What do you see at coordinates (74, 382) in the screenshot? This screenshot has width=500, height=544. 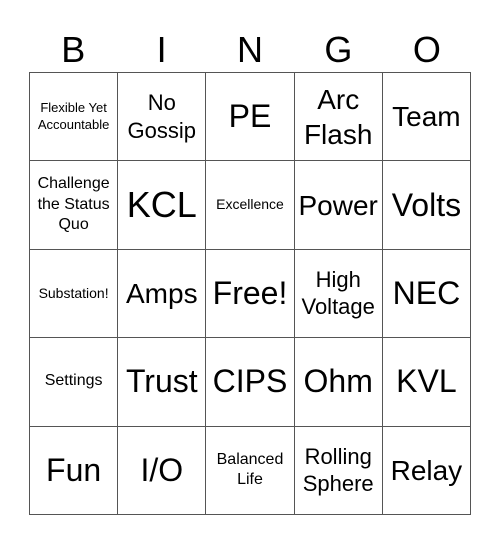 I see `bingo-cell: Settings` at bounding box center [74, 382].